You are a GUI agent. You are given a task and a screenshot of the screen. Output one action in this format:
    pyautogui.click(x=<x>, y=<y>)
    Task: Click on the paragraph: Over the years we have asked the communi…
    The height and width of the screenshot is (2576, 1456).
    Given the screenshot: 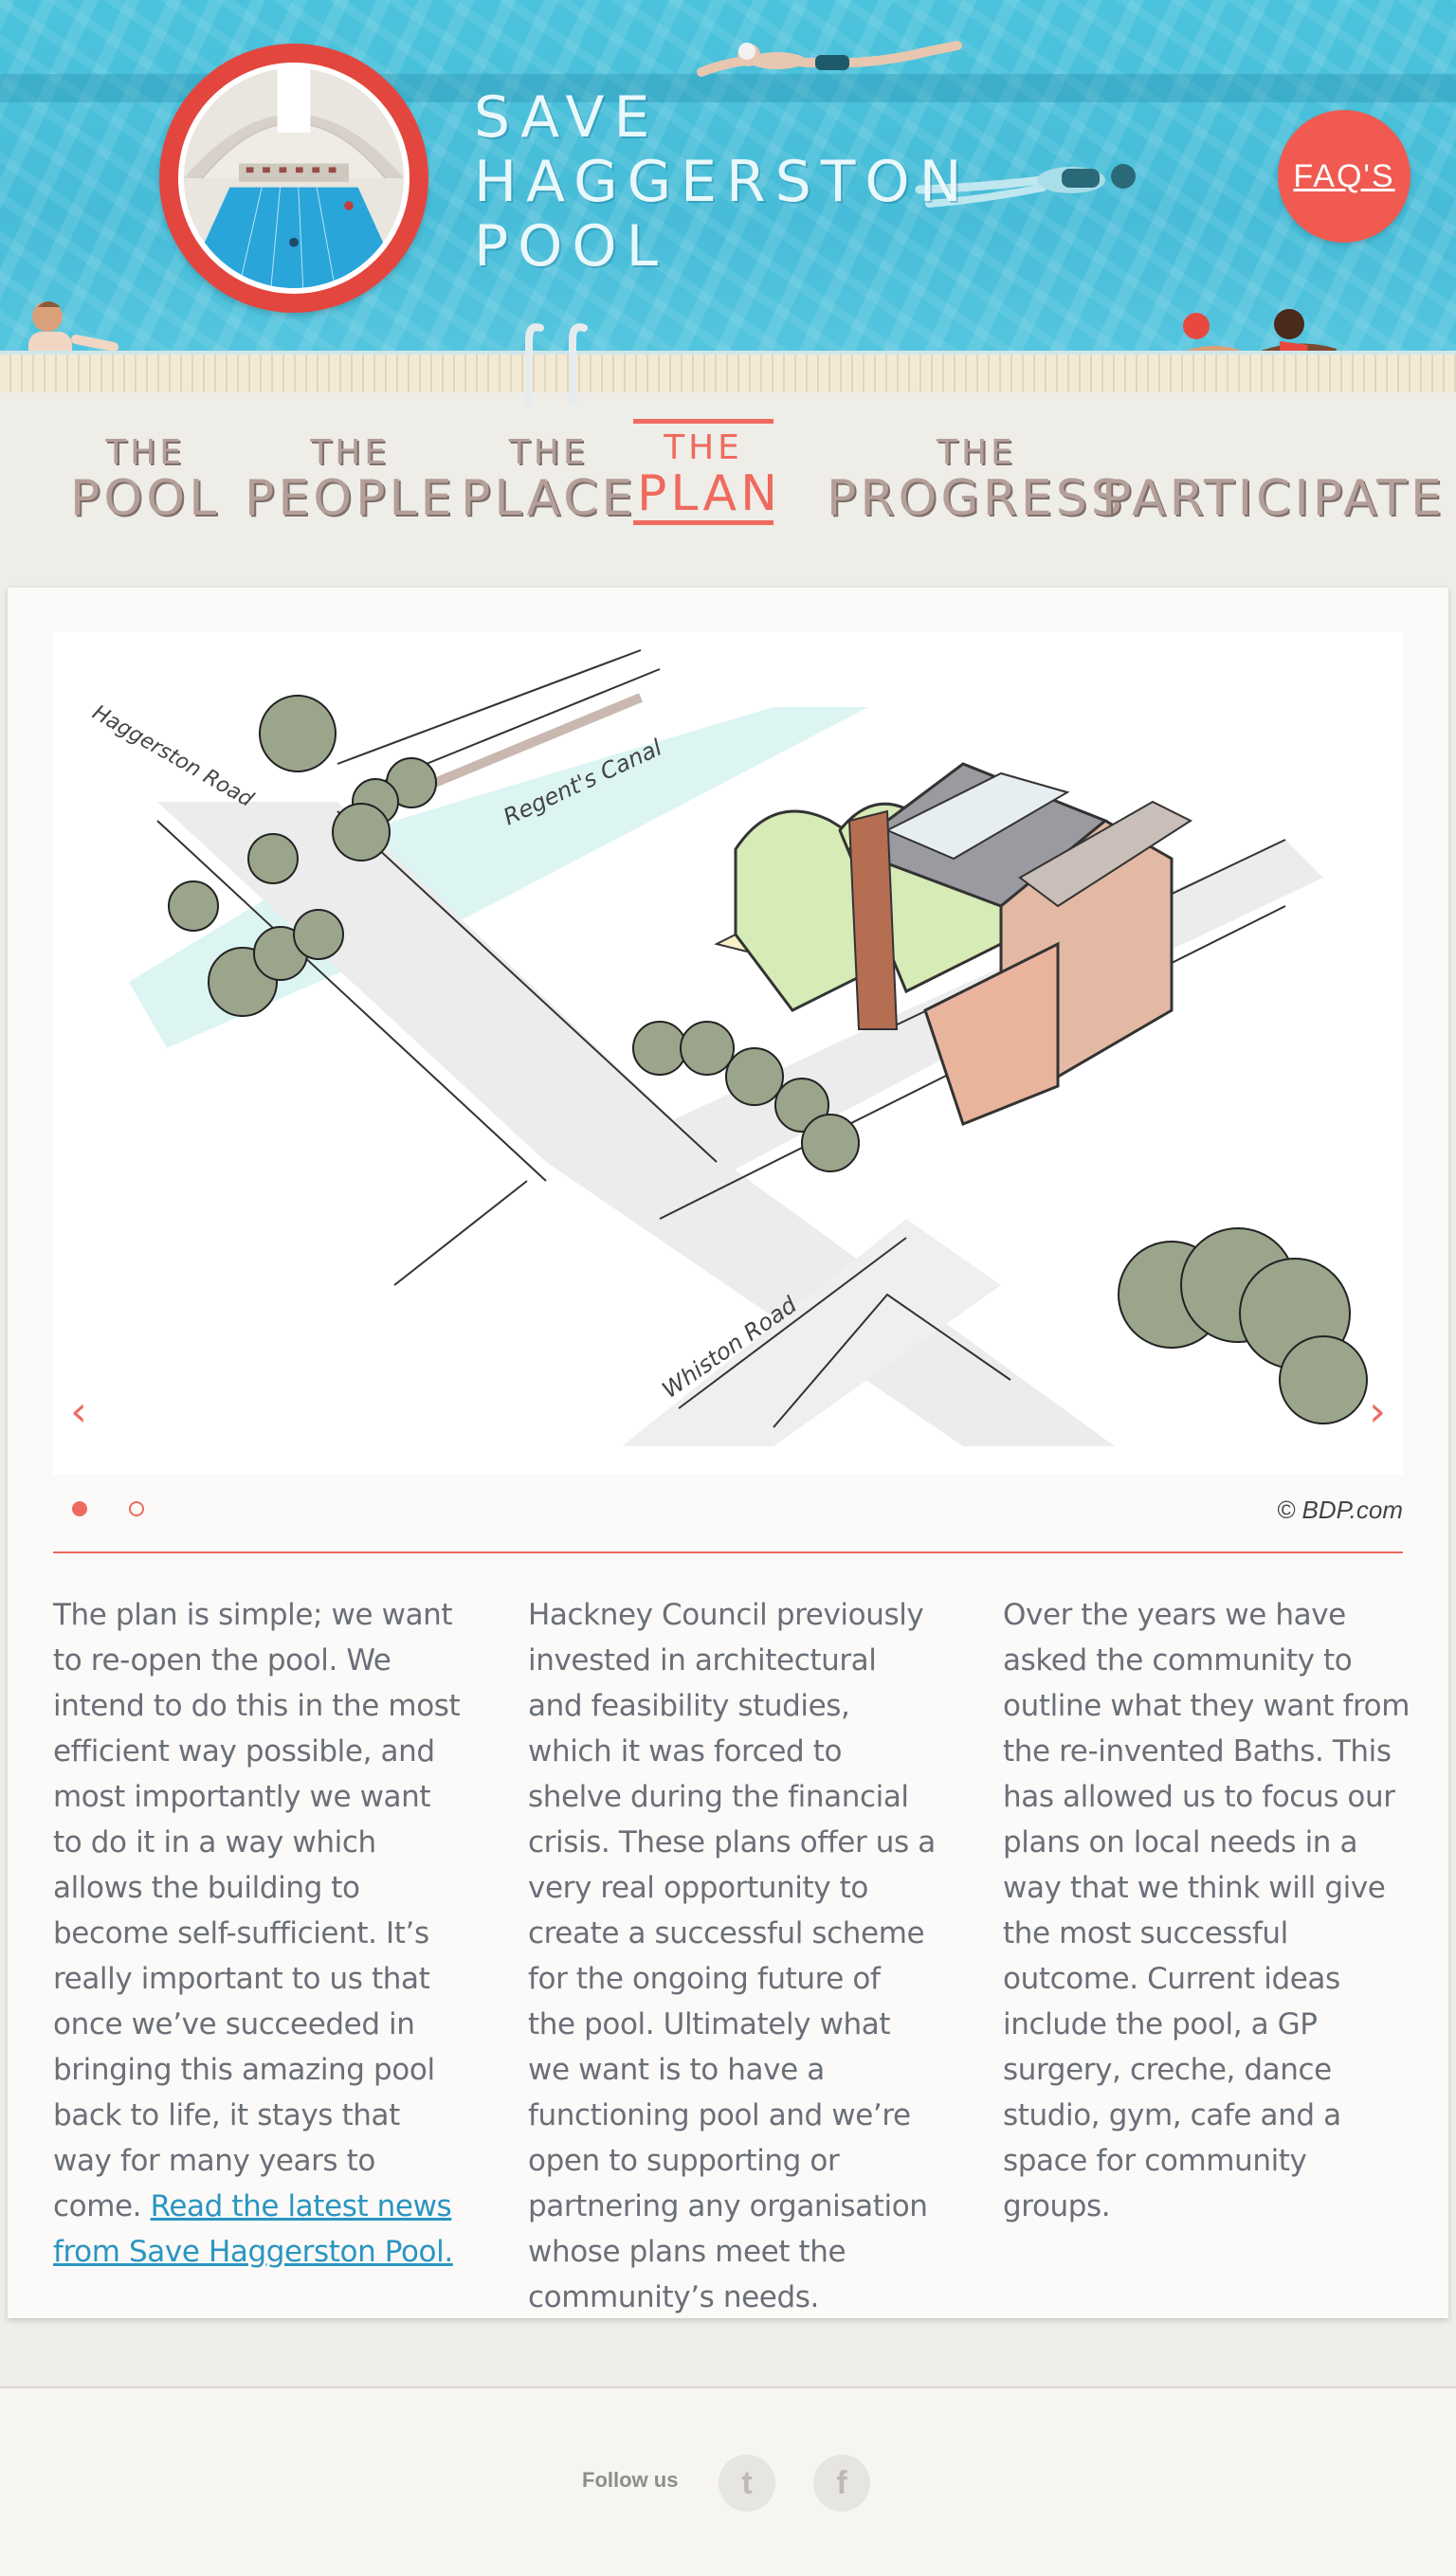 What is the action you would take?
    pyautogui.click(x=1206, y=1910)
    